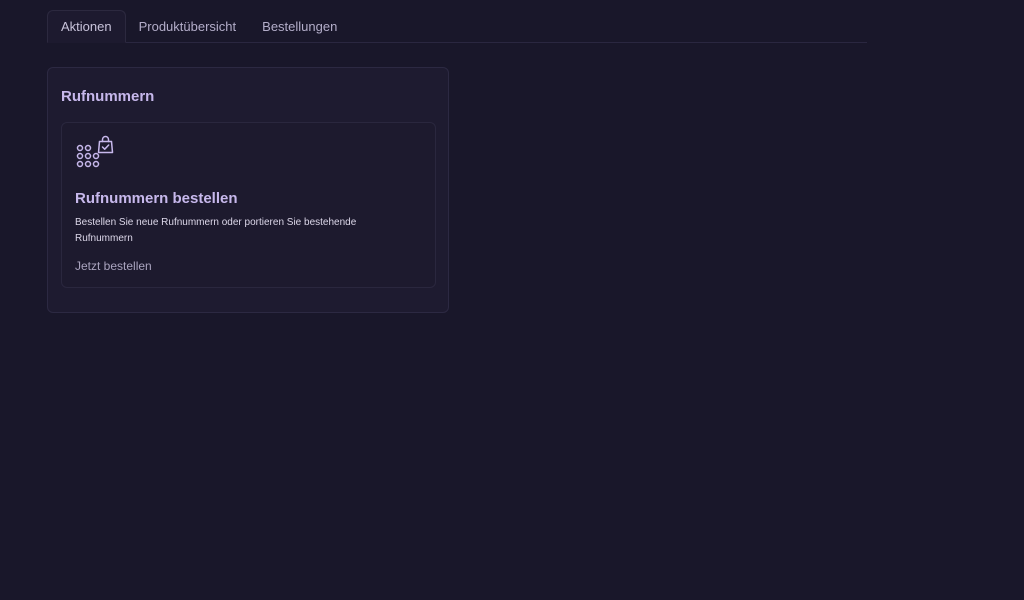 This screenshot has height=600, width=1024. What do you see at coordinates (95, 154) in the screenshot?
I see `keypad-shopping-bag-icon` at bounding box center [95, 154].